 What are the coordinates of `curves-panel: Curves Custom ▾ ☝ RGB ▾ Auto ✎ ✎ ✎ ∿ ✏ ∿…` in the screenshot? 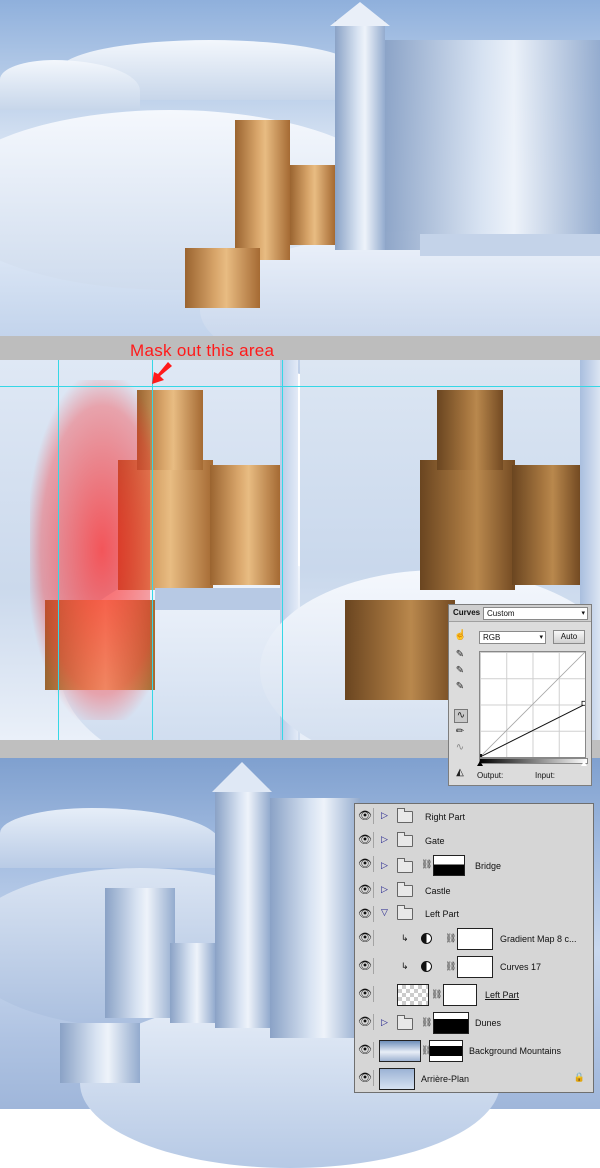 It's located at (520, 695).